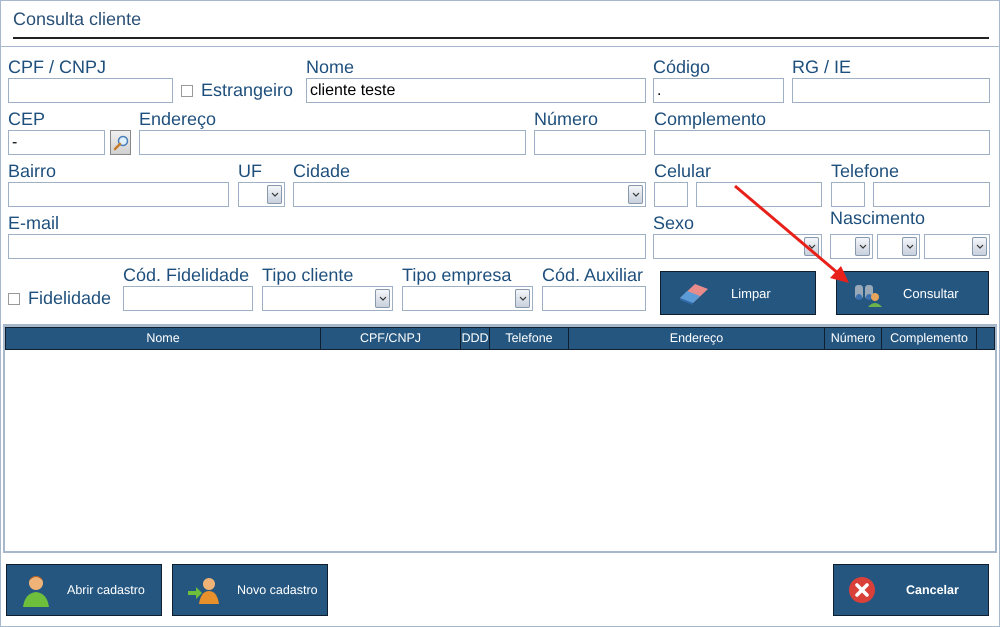 Image resolution: width=1000 pixels, height=627 pixels. Describe the element at coordinates (718, 90) in the screenshot. I see `input-field: .` at that location.